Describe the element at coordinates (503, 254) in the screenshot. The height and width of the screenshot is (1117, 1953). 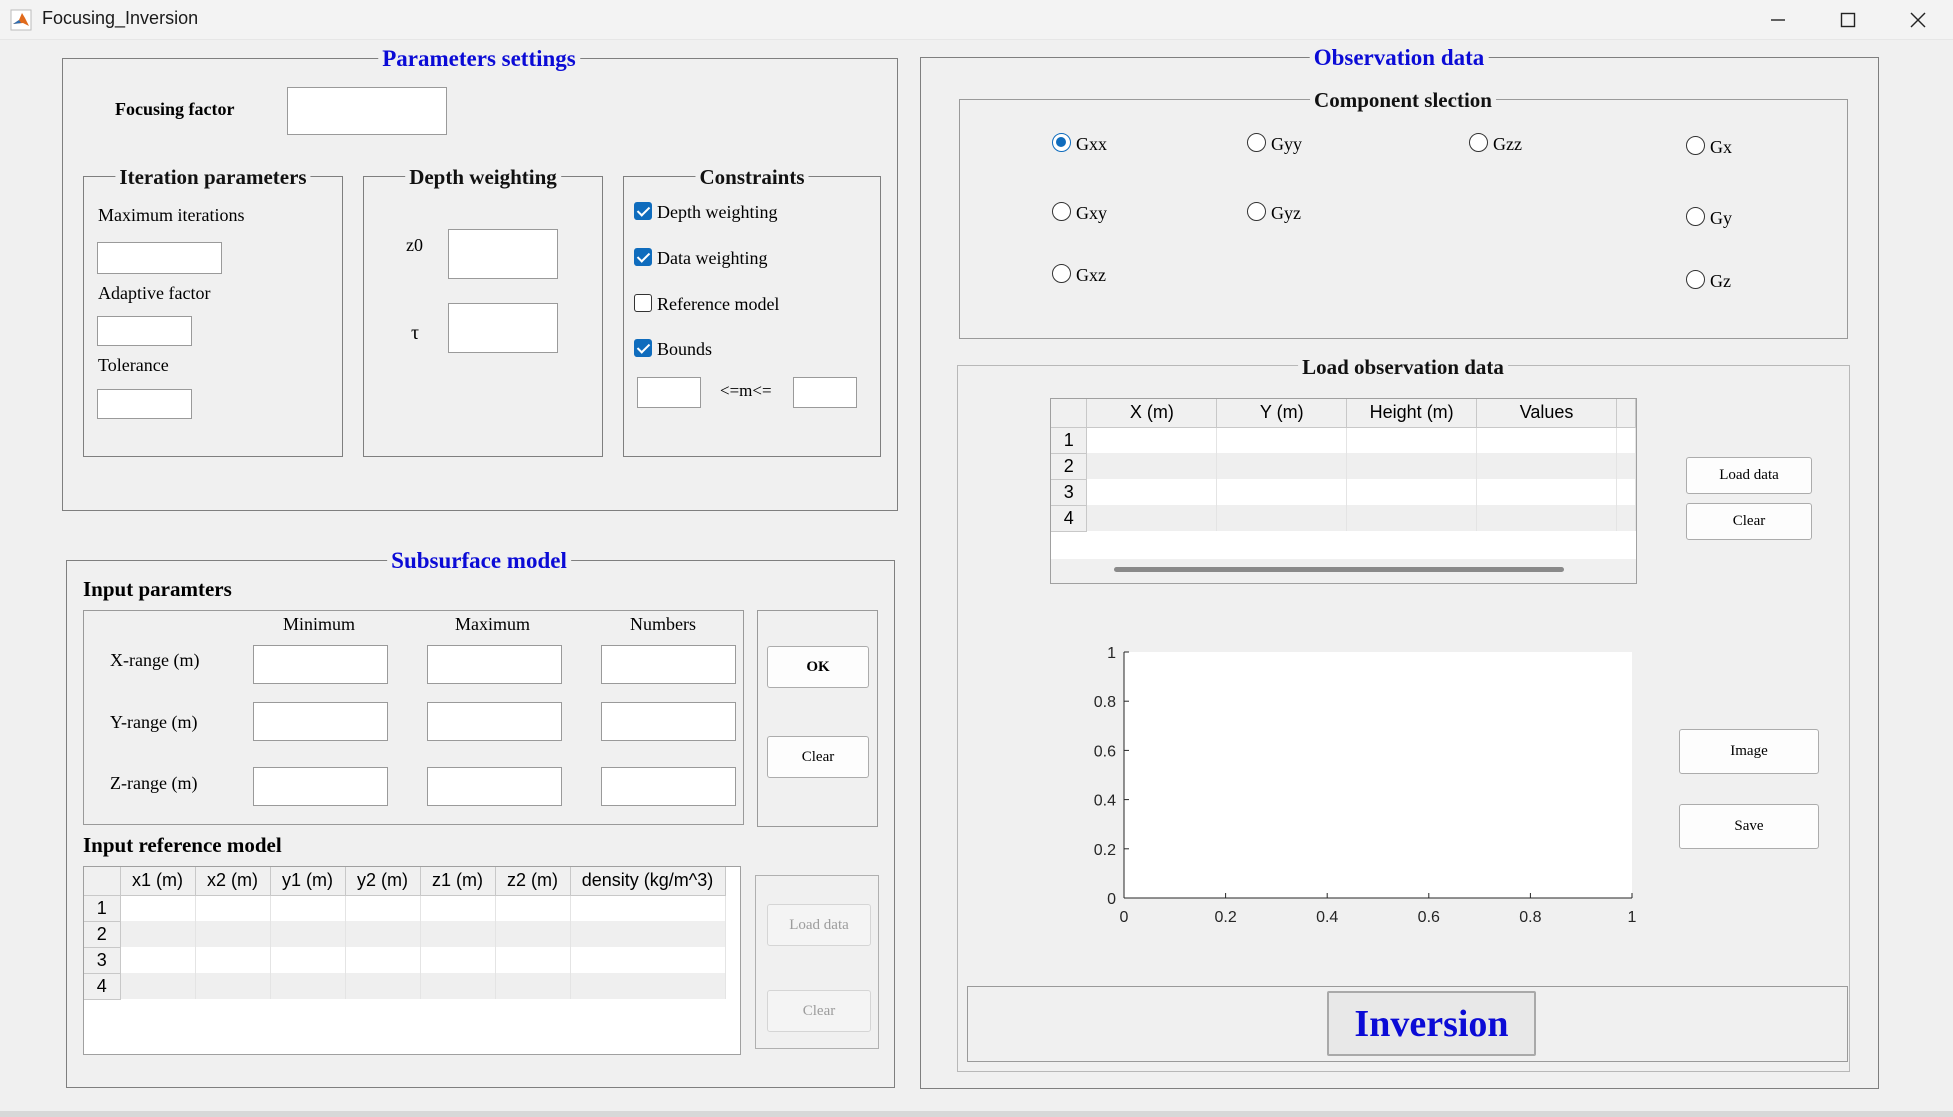
I see `z0-input` at that location.